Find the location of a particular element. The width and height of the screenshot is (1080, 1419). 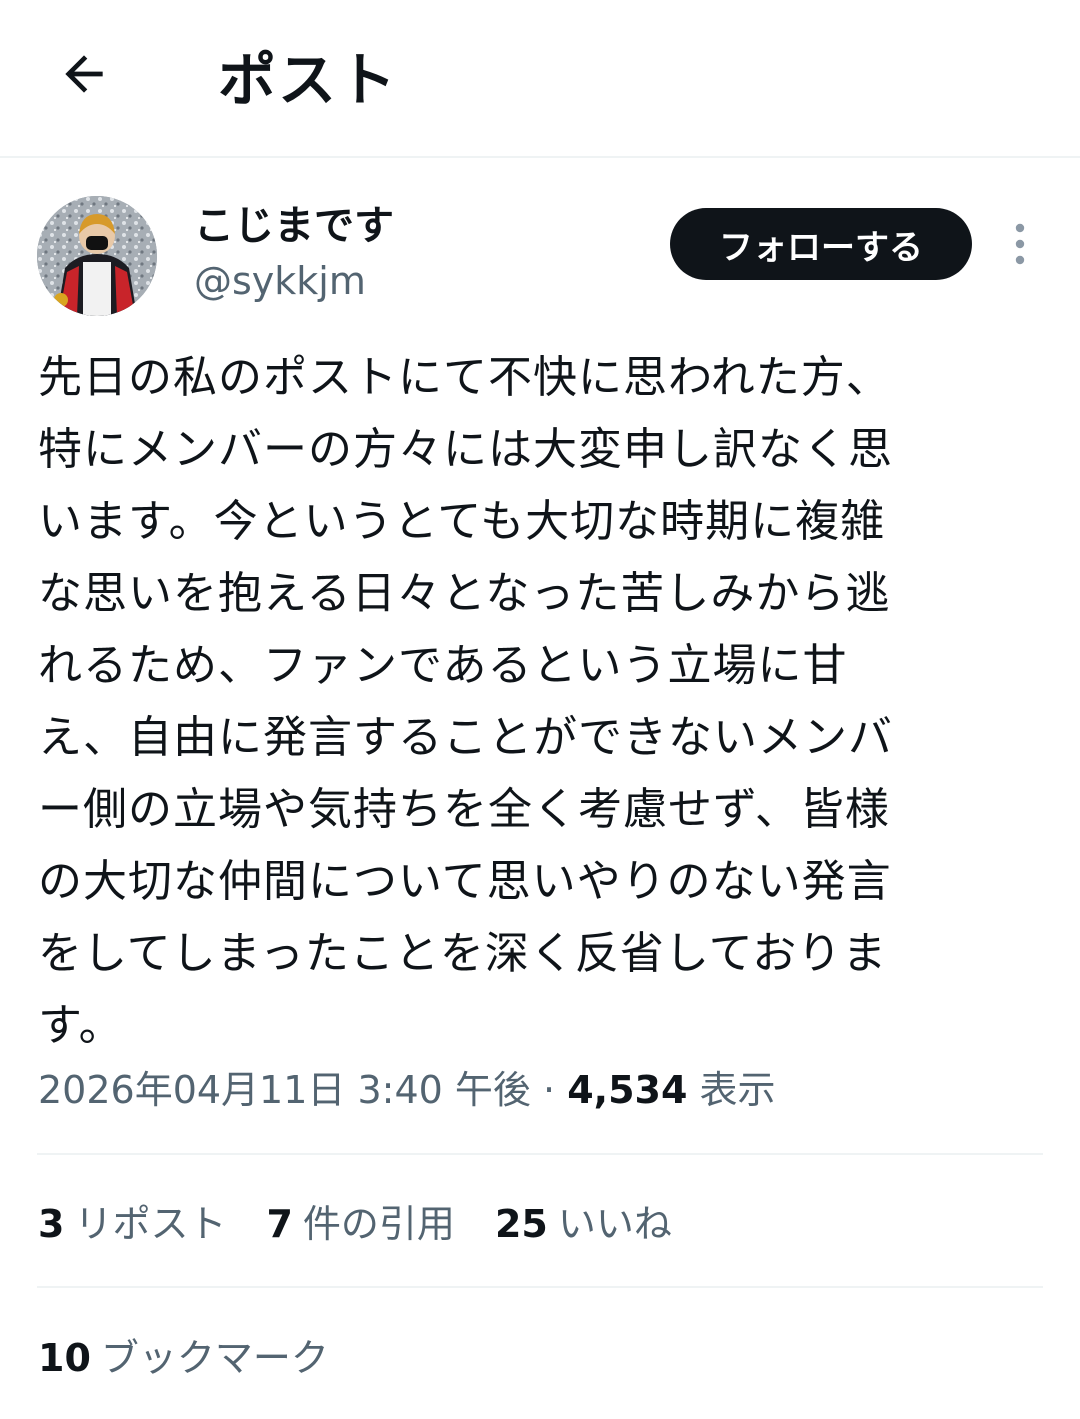

post-text-line: 特にメンバーの方々には大変申し訳なく思 is located at coordinates (465, 449).